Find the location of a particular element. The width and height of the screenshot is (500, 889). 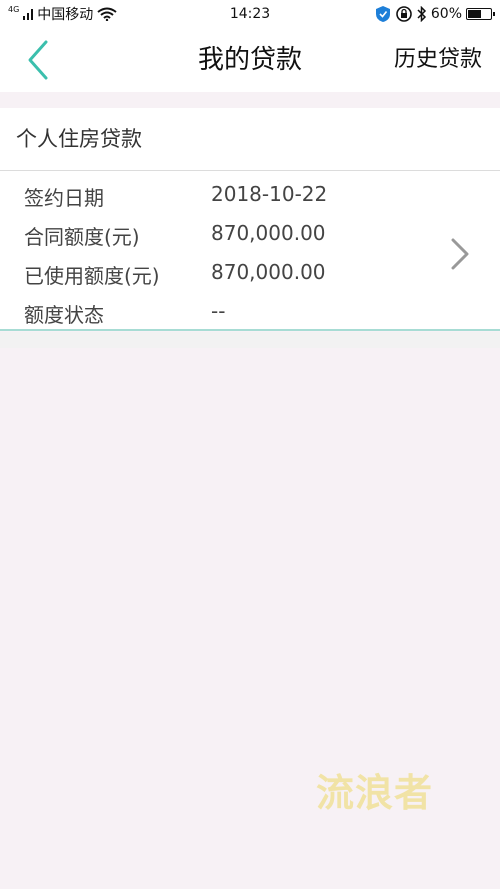

network-type: 4G is located at coordinates (14, 9).